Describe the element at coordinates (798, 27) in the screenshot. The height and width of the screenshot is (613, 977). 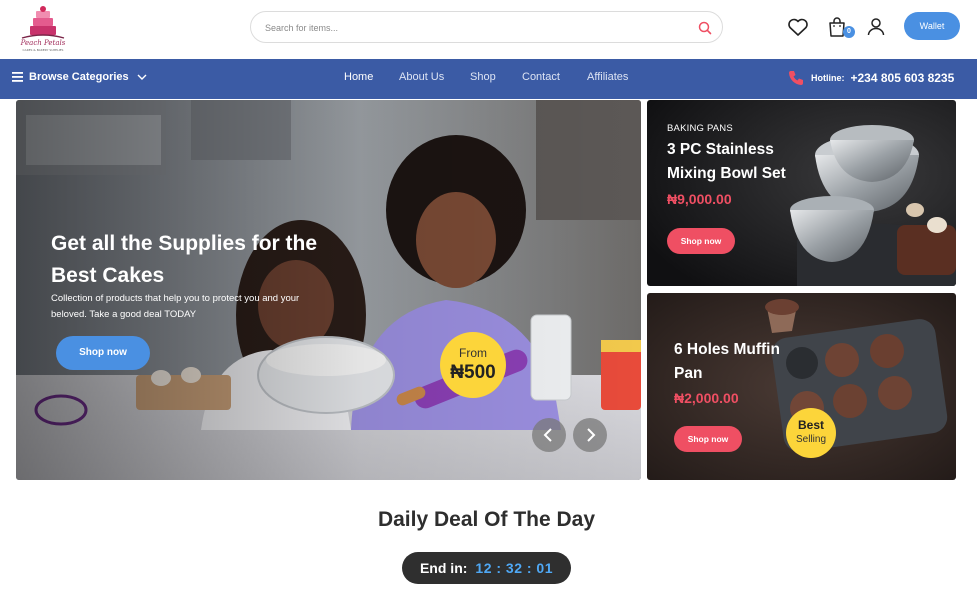
I see `heart-icon` at that location.